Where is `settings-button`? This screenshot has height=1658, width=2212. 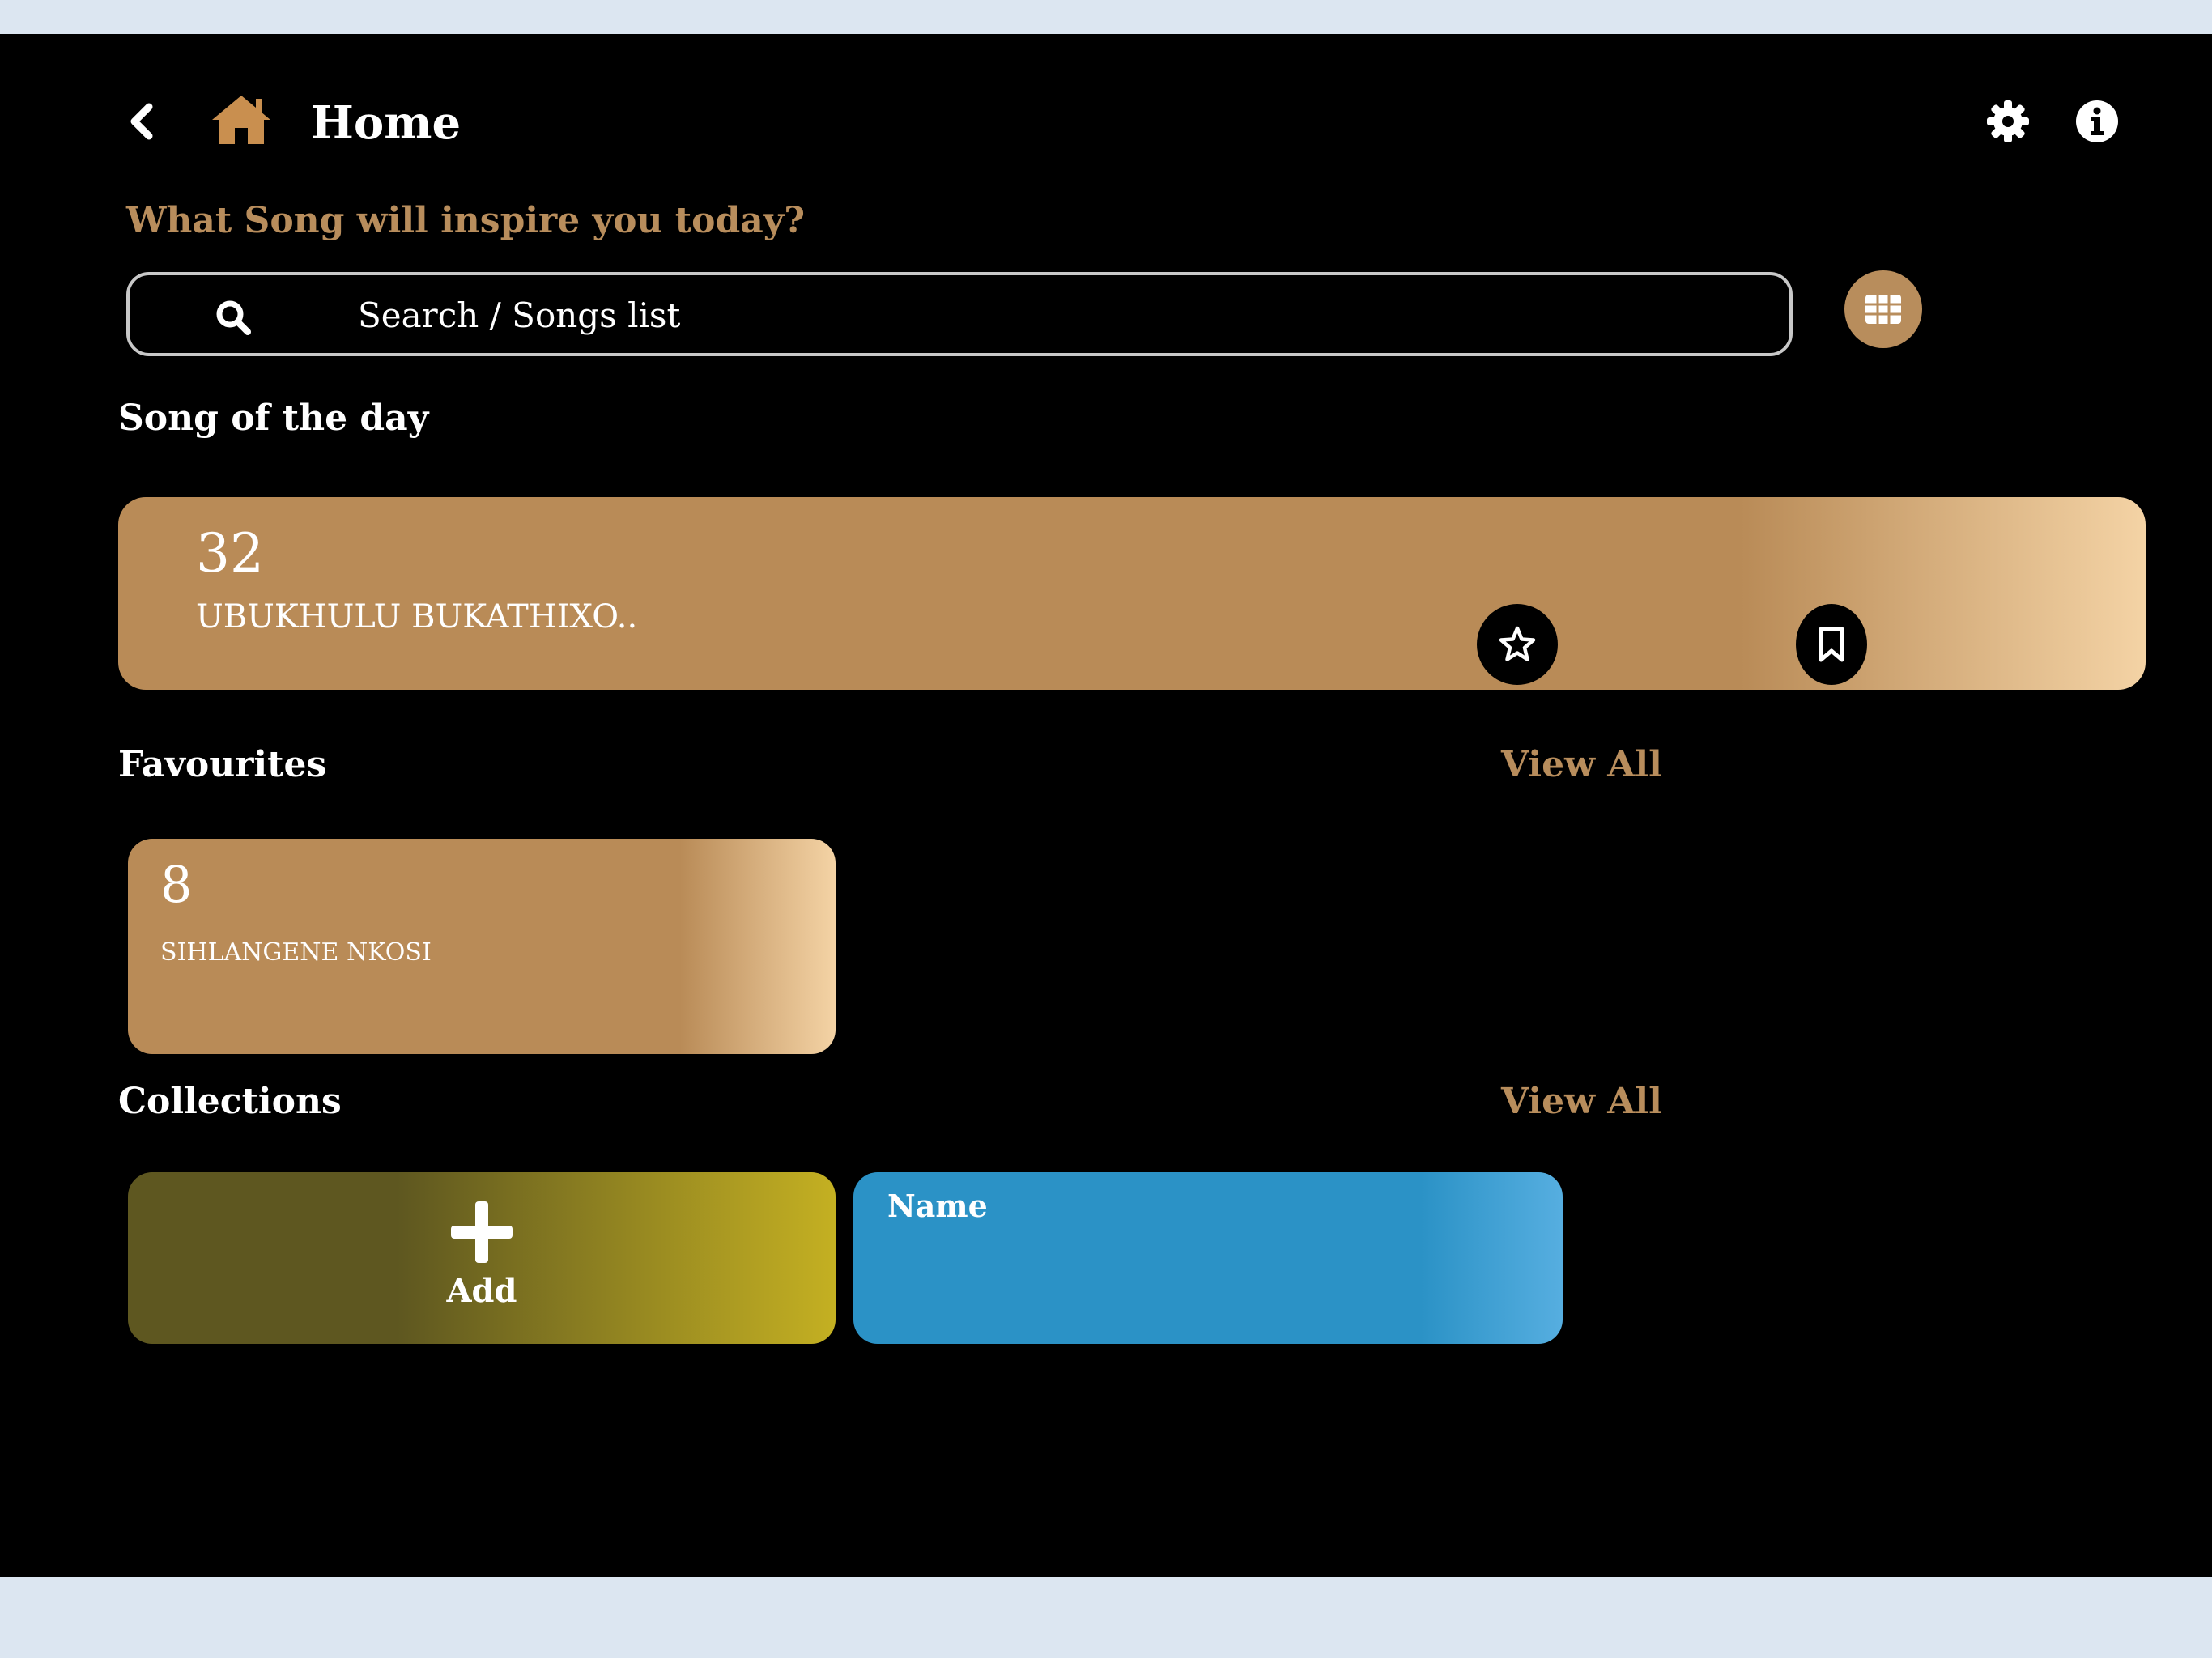
settings-button is located at coordinates (2008, 121).